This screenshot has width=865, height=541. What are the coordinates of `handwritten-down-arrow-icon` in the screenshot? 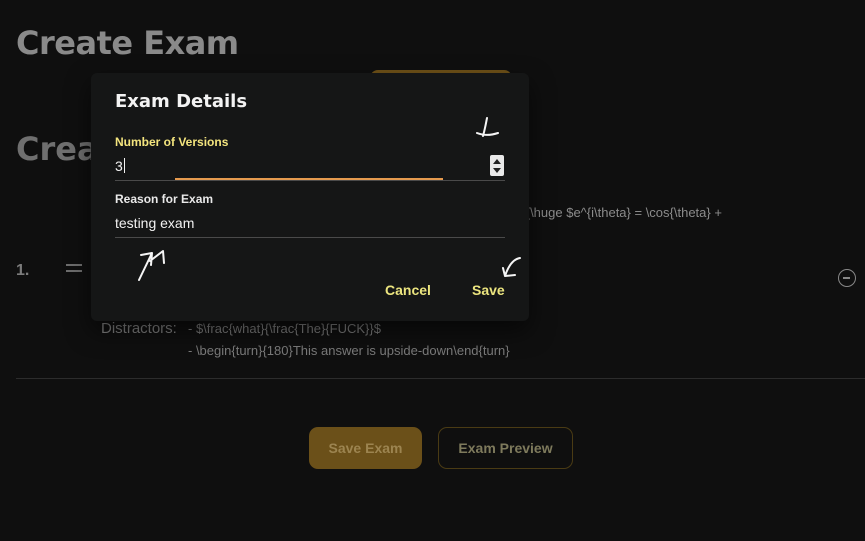 It's located at (487, 127).